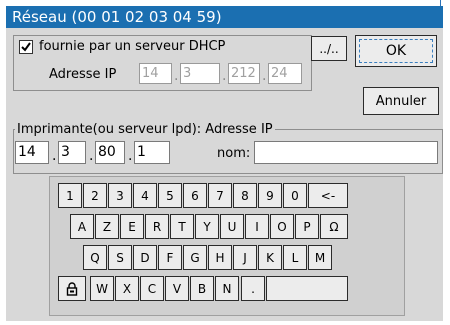  Describe the element at coordinates (328, 195) in the screenshot. I see `backspace-key: <-` at that location.